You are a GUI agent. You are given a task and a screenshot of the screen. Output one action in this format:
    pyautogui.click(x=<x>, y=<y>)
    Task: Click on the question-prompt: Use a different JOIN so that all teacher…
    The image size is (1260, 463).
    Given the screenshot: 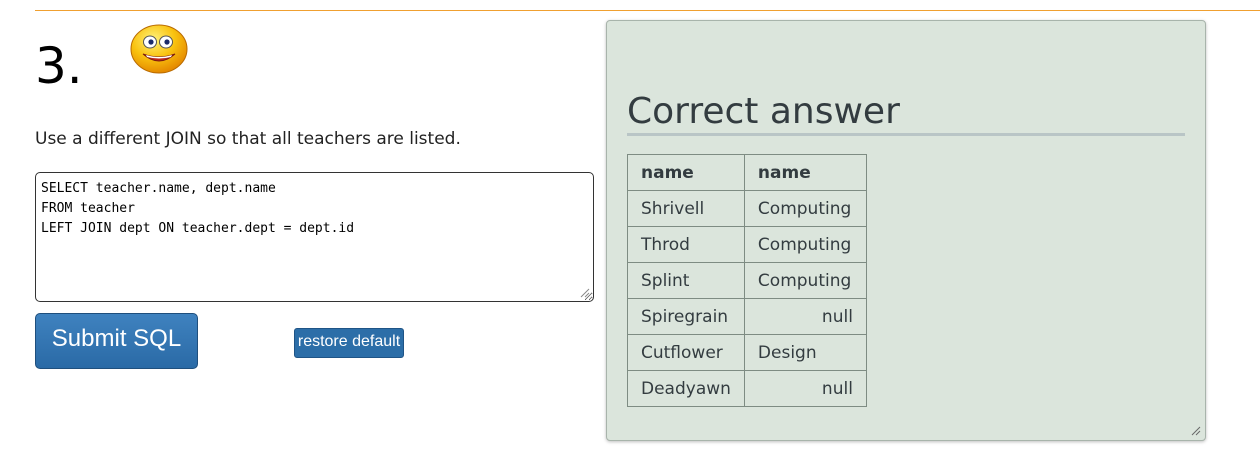 What is the action you would take?
    pyautogui.click(x=248, y=139)
    